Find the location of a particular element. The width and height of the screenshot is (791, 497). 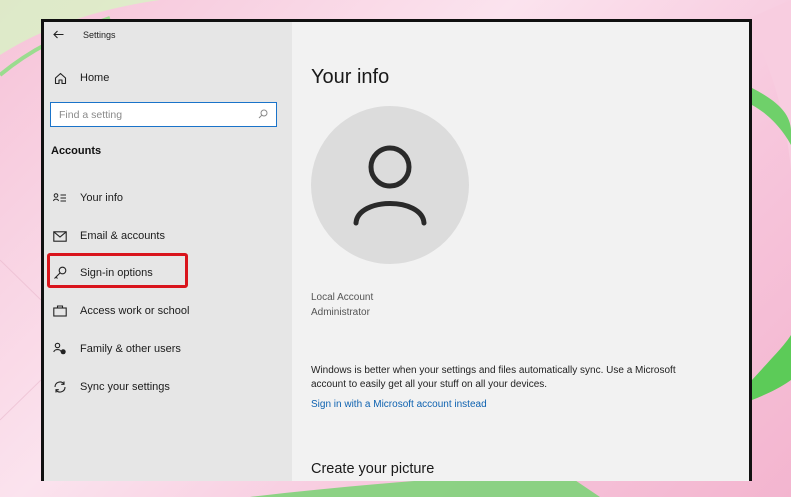

back-button is located at coordinates (63, 35).